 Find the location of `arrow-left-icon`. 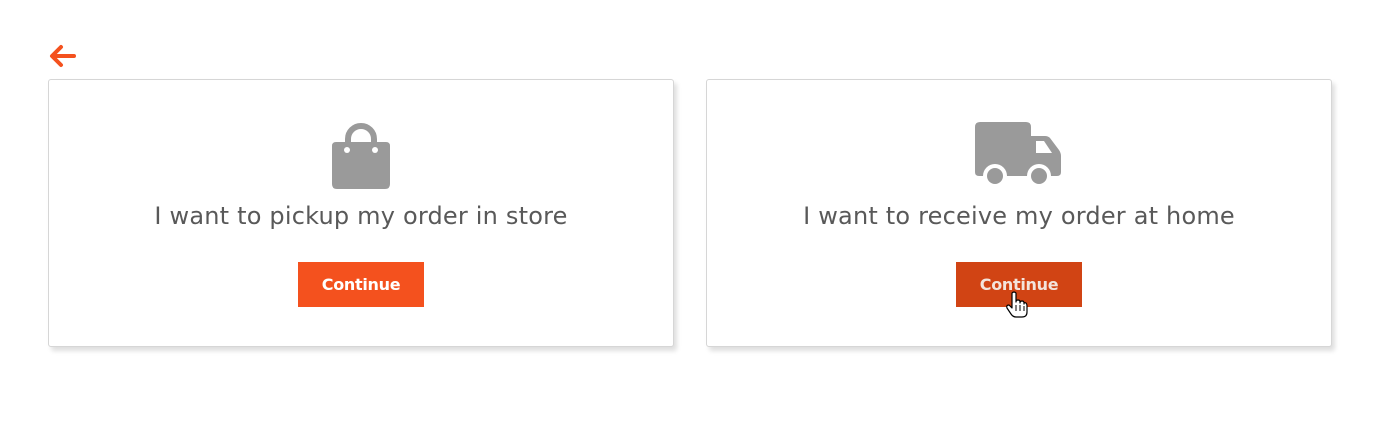

arrow-left-icon is located at coordinates (63, 56).